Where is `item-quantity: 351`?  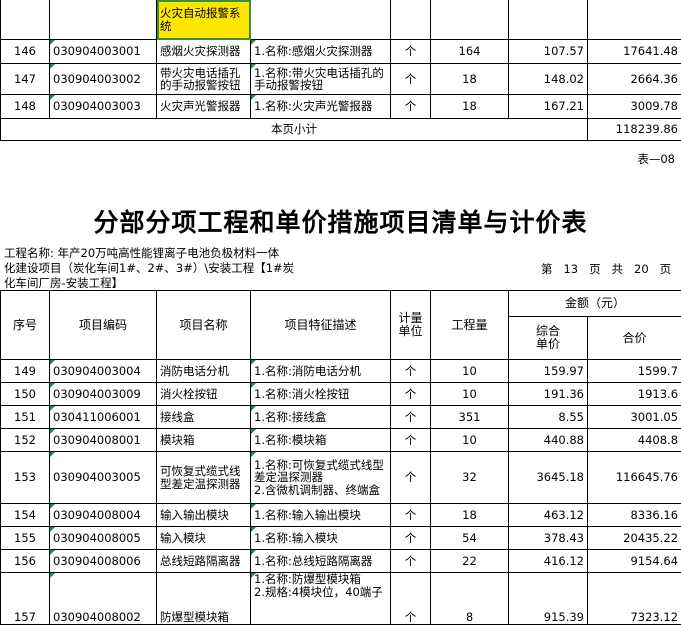
item-quantity: 351 is located at coordinates (470, 417).